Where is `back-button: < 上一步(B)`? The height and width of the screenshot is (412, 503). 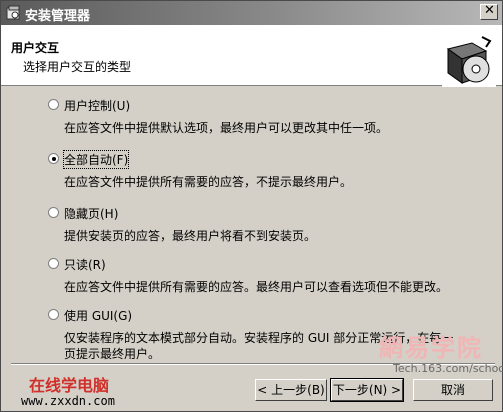 back-button: < 上一步(B) is located at coordinates (291, 390).